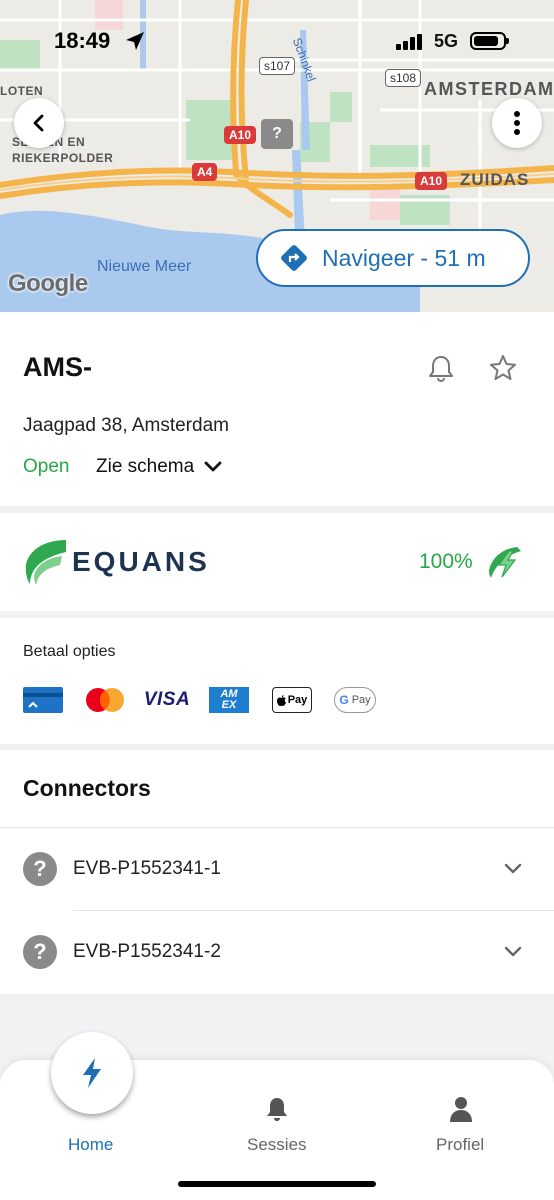 The height and width of the screenshot is (1200, 554). I want to click on schedule-label: Zie schema, so click(145, 466).